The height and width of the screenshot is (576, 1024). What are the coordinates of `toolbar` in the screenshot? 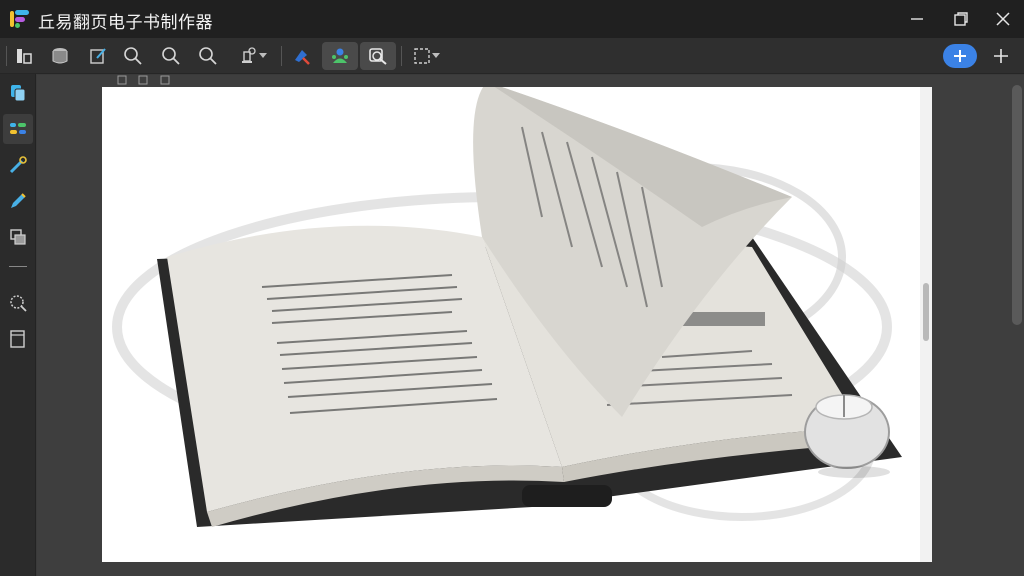 It's located at (512, 56).